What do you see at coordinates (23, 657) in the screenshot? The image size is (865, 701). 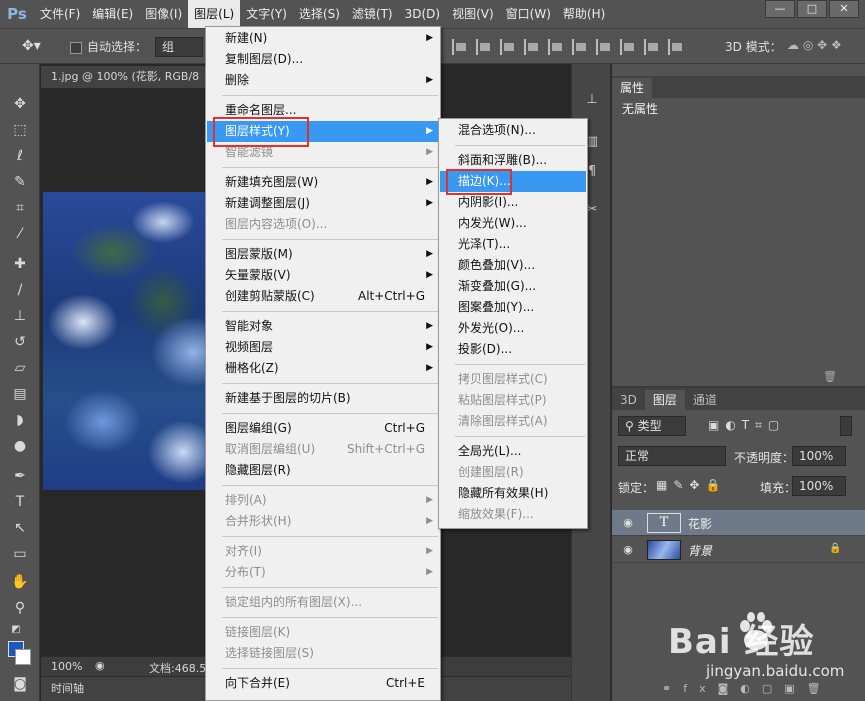 I see `background-color-swatch` at bounding box center [23, 657].